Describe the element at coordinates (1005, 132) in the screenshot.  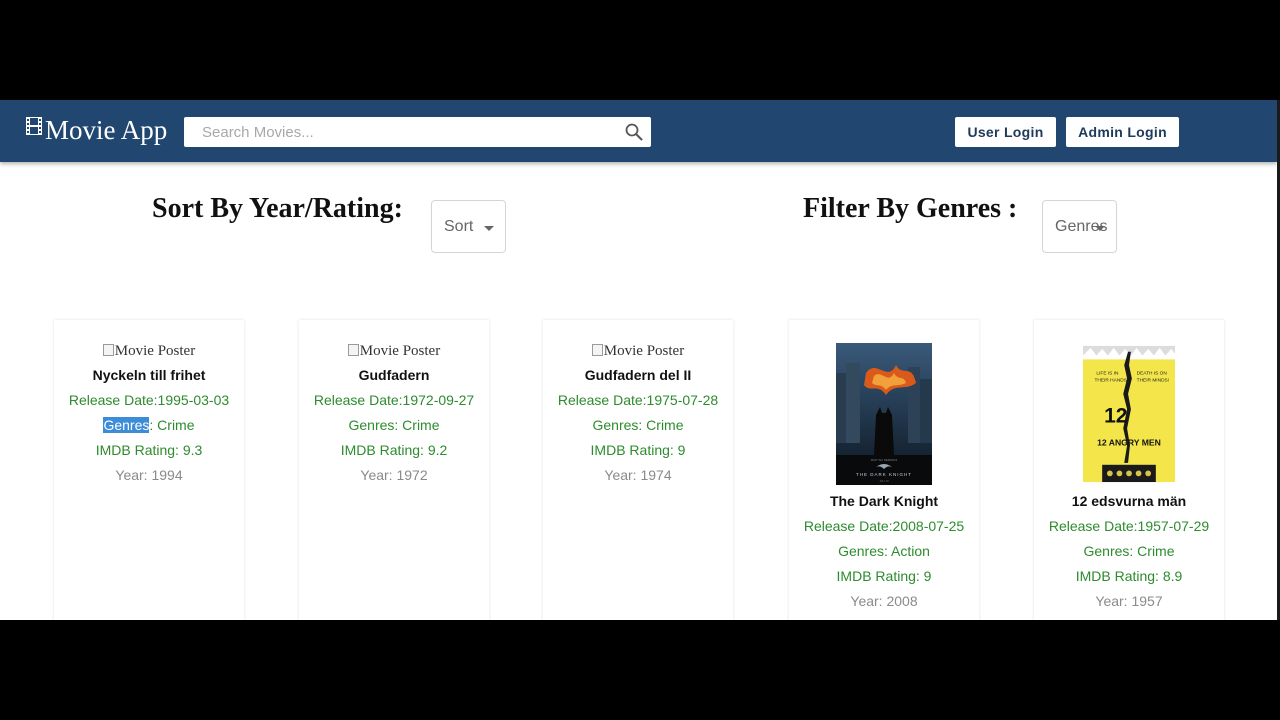
I see `user-login-button: User Login` at that location.